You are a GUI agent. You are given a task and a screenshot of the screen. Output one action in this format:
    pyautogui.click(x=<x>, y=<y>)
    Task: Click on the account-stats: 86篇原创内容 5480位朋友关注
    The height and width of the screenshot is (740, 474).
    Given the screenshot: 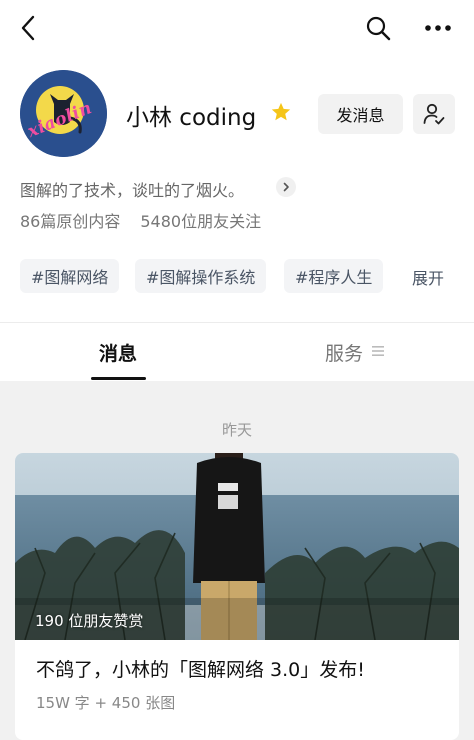 What is the action you would take?
    pyautogui.click(x=140, y=220)
    